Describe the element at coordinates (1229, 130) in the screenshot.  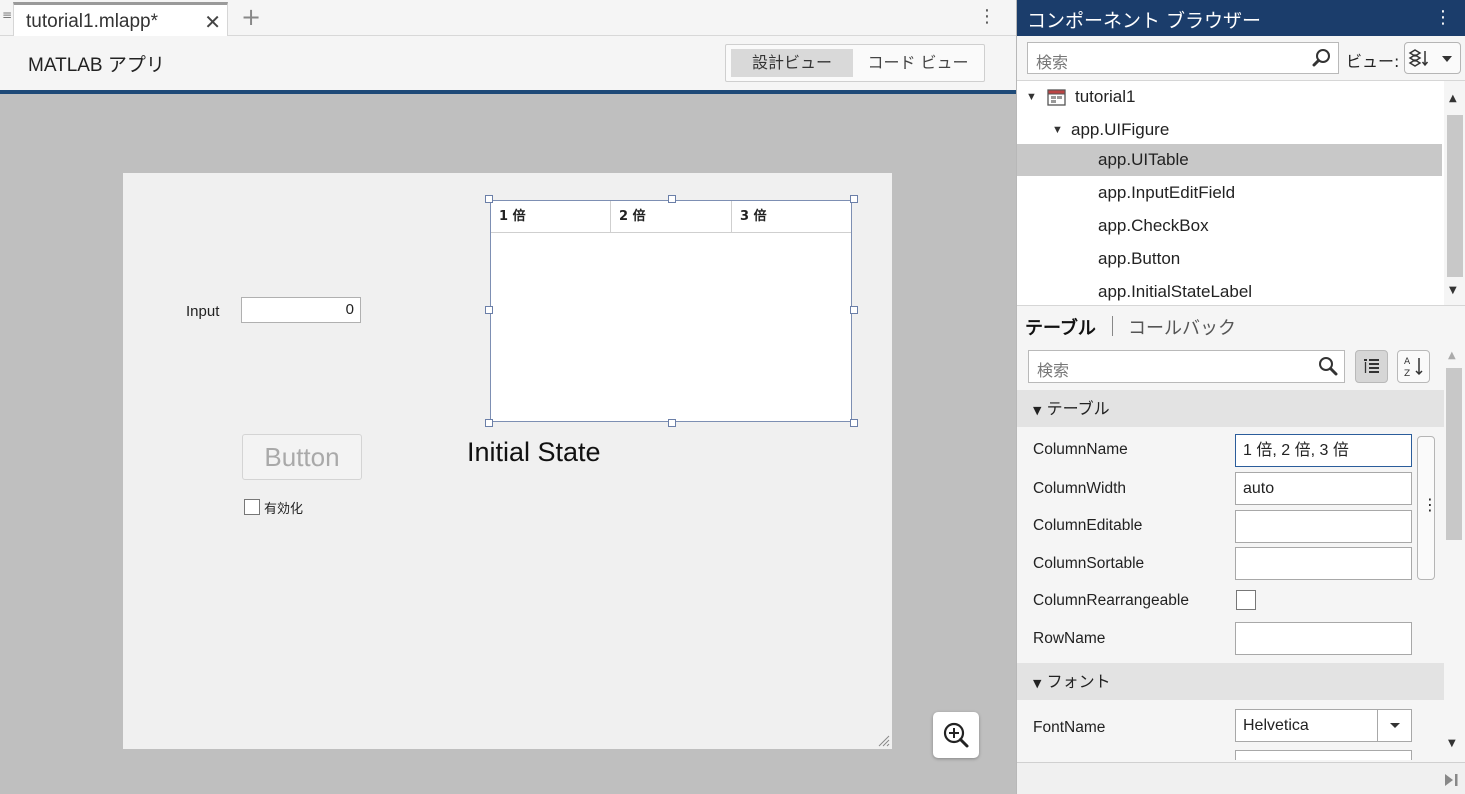
I see `tree-item-uifigure: ▼ app.UIFigure` at that location.